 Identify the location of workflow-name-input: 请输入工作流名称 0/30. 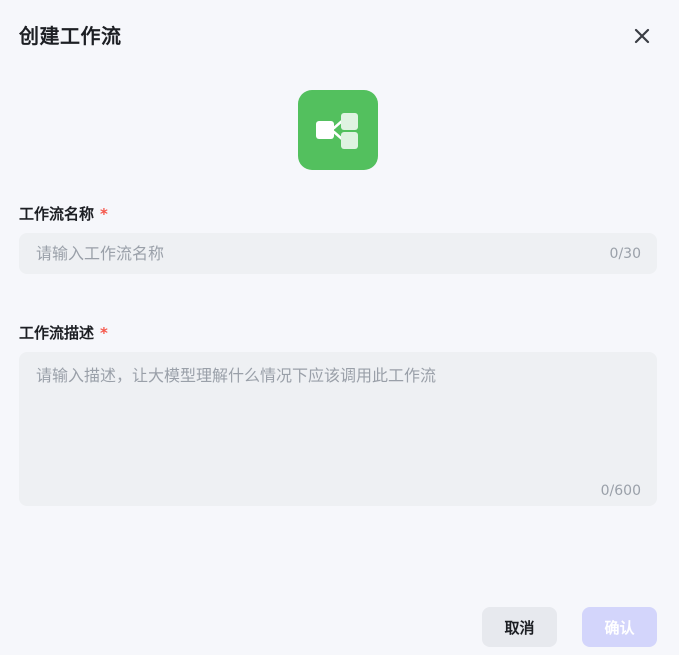
(338, 253).